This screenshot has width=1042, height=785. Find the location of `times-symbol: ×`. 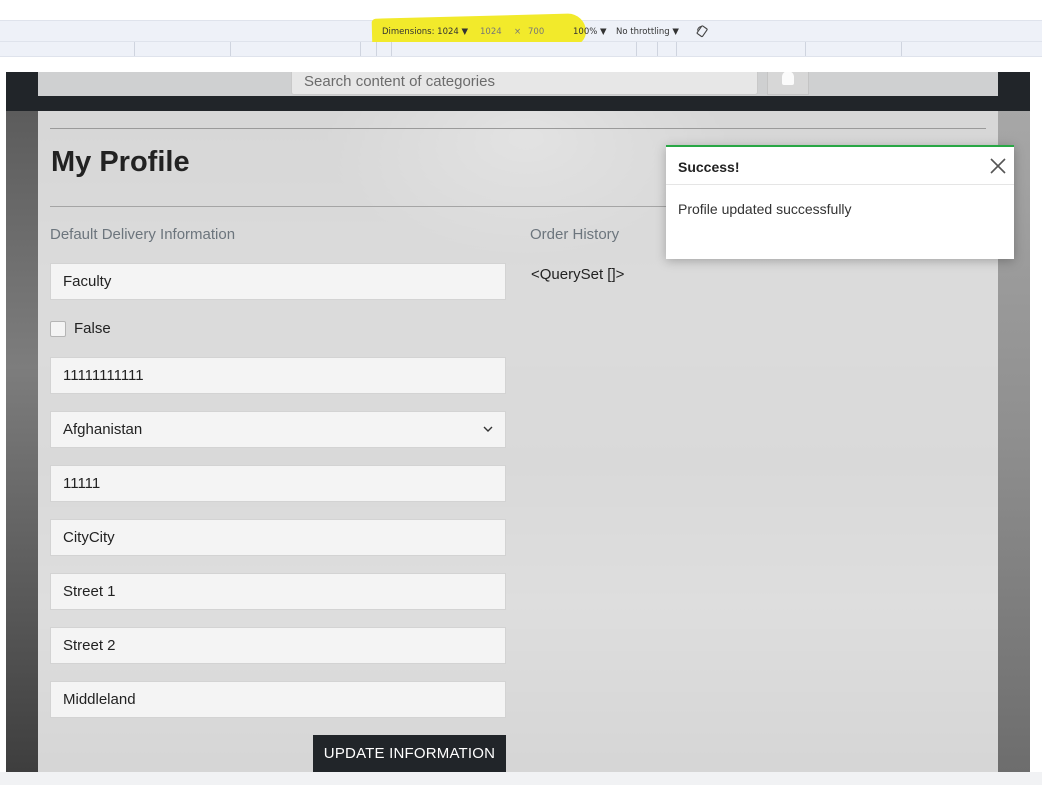

times-symbol: × is located at coordinates (518, 32).